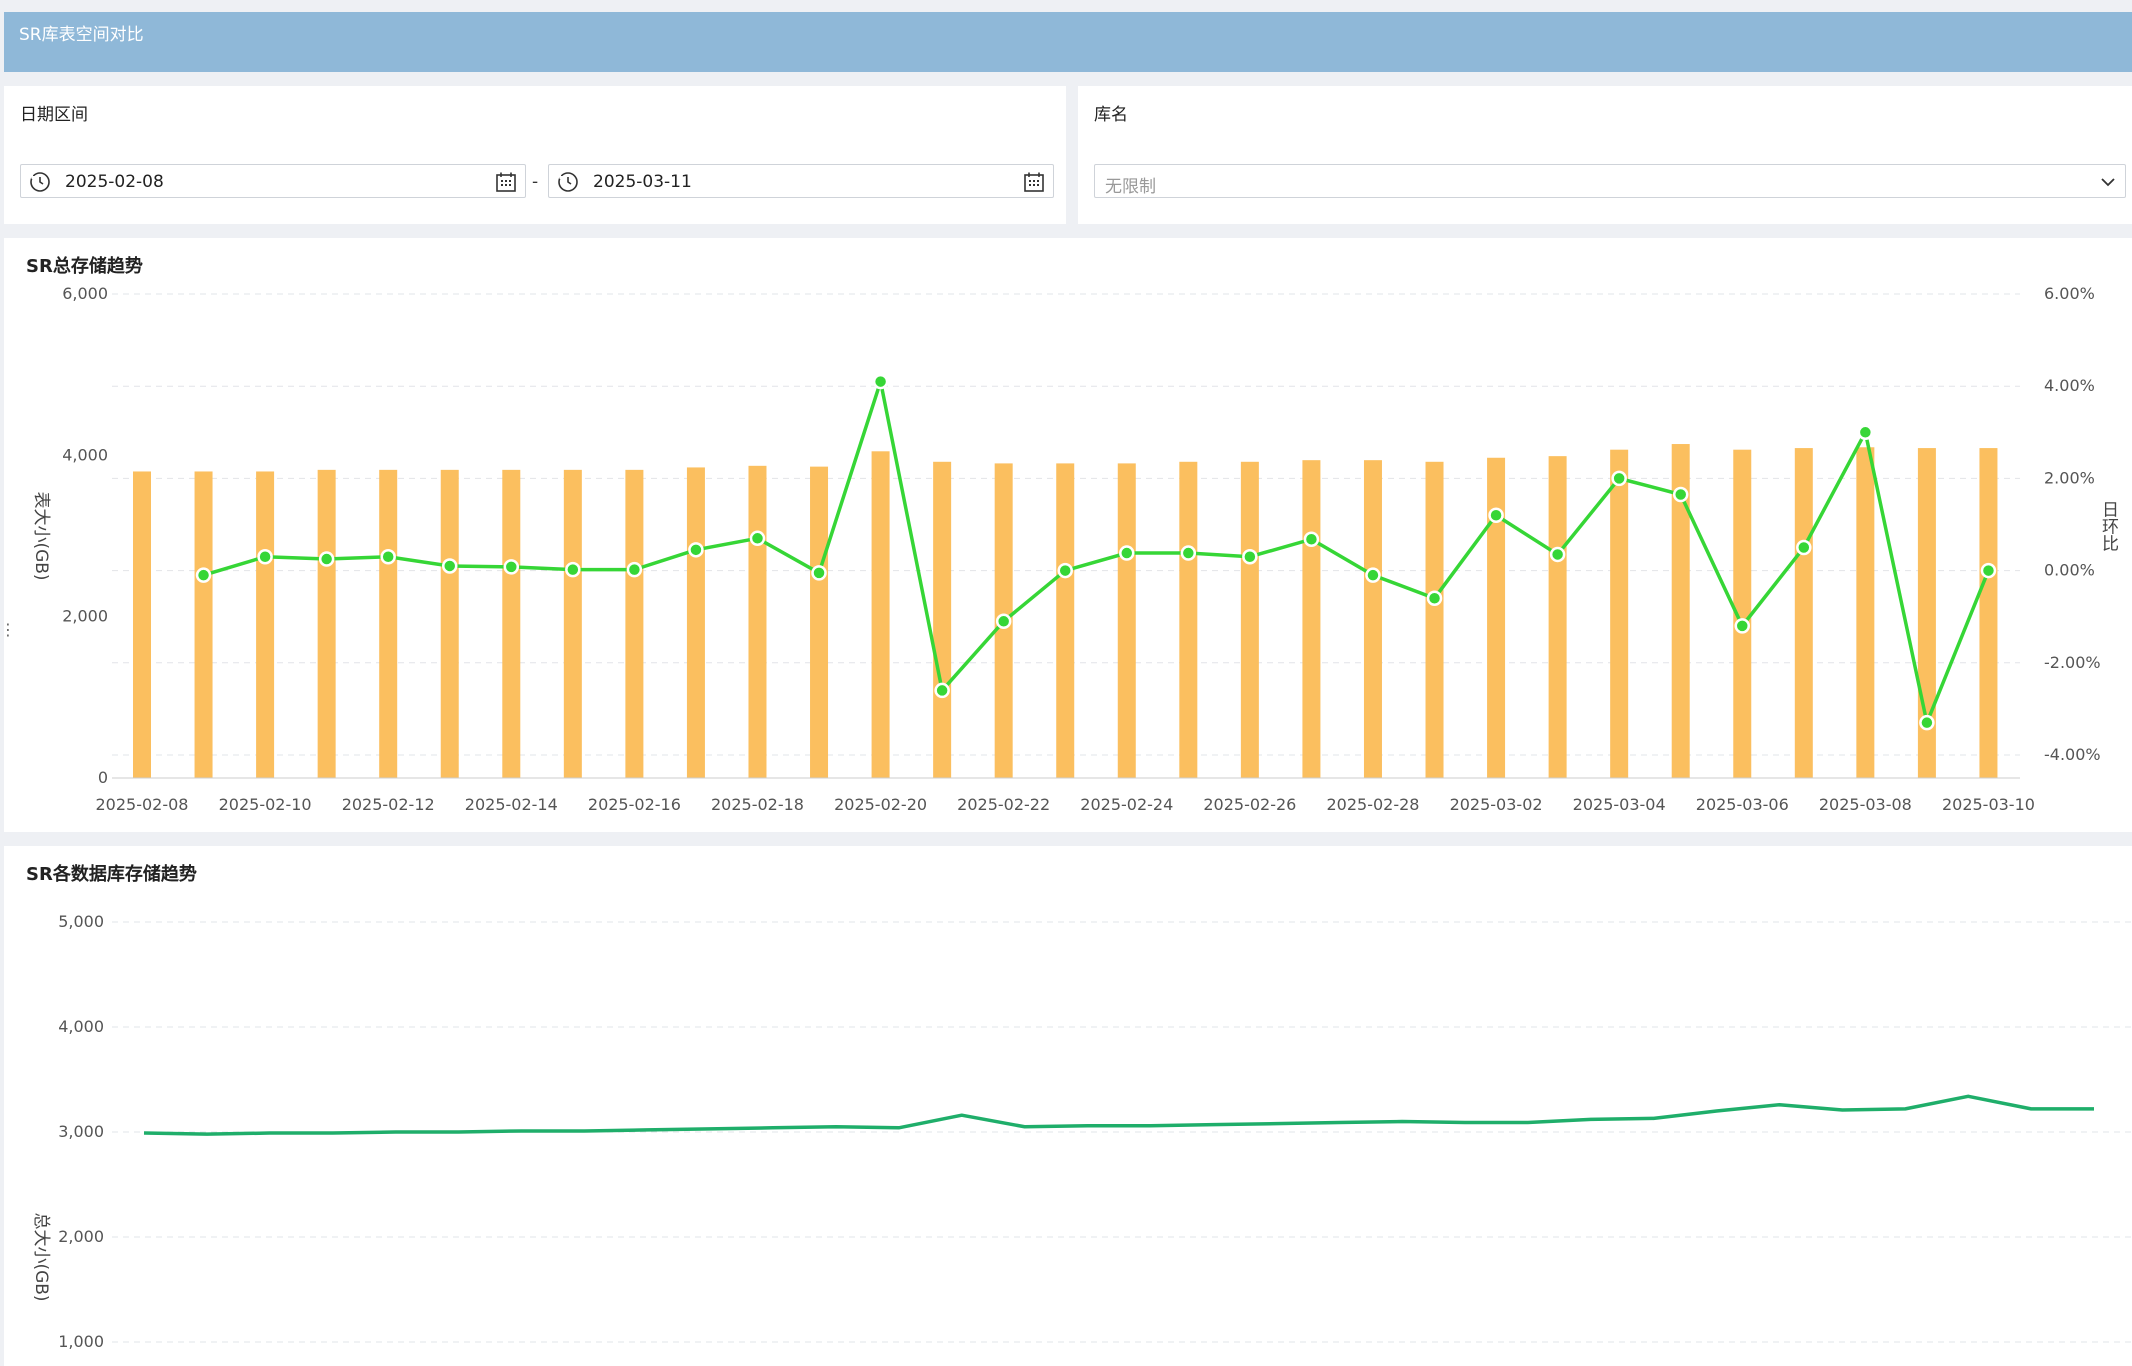 The width and height of the screenshot is (2132, 1366). Describe the element at coordinates (273, 181) in the screenshot. I see `start-date-input: 2025-02-08` at that location.